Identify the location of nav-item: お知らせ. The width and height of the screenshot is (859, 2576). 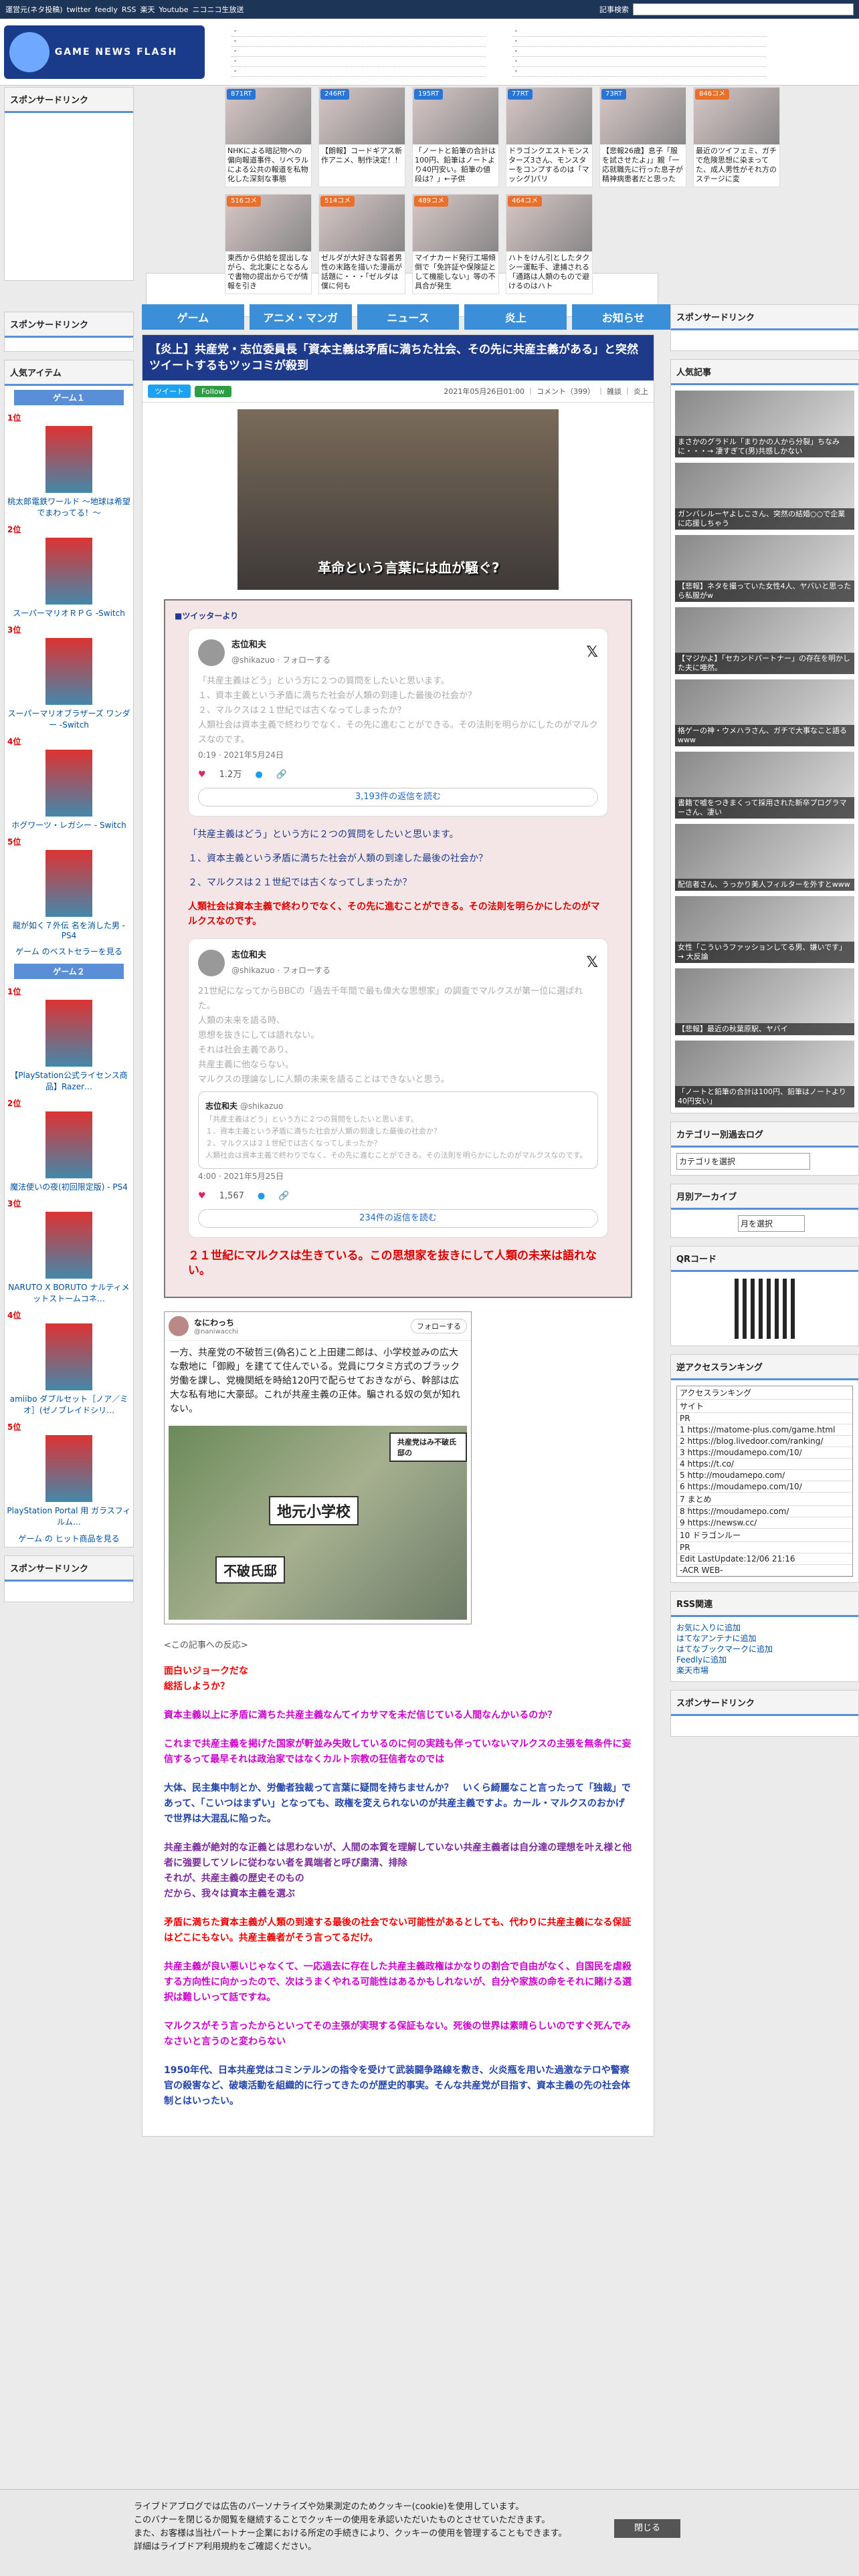
(623, 317).